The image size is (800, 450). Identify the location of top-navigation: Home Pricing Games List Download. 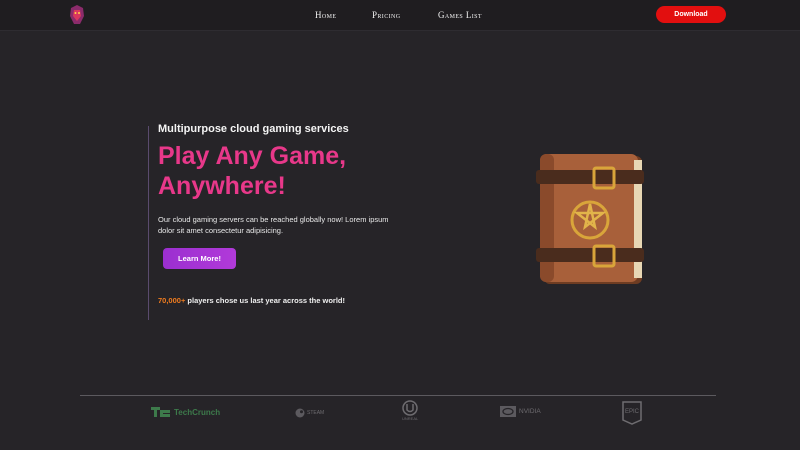
(400, 15).